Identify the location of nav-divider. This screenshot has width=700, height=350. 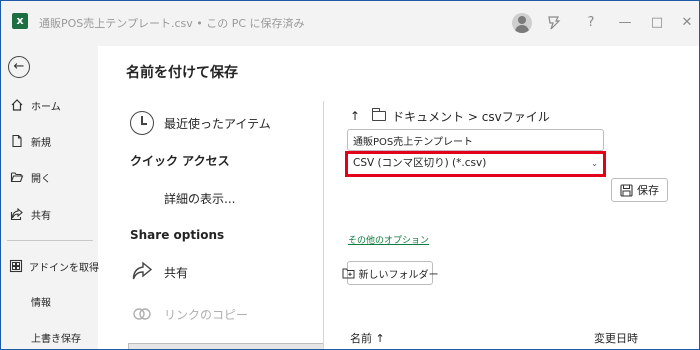
(50, 240).